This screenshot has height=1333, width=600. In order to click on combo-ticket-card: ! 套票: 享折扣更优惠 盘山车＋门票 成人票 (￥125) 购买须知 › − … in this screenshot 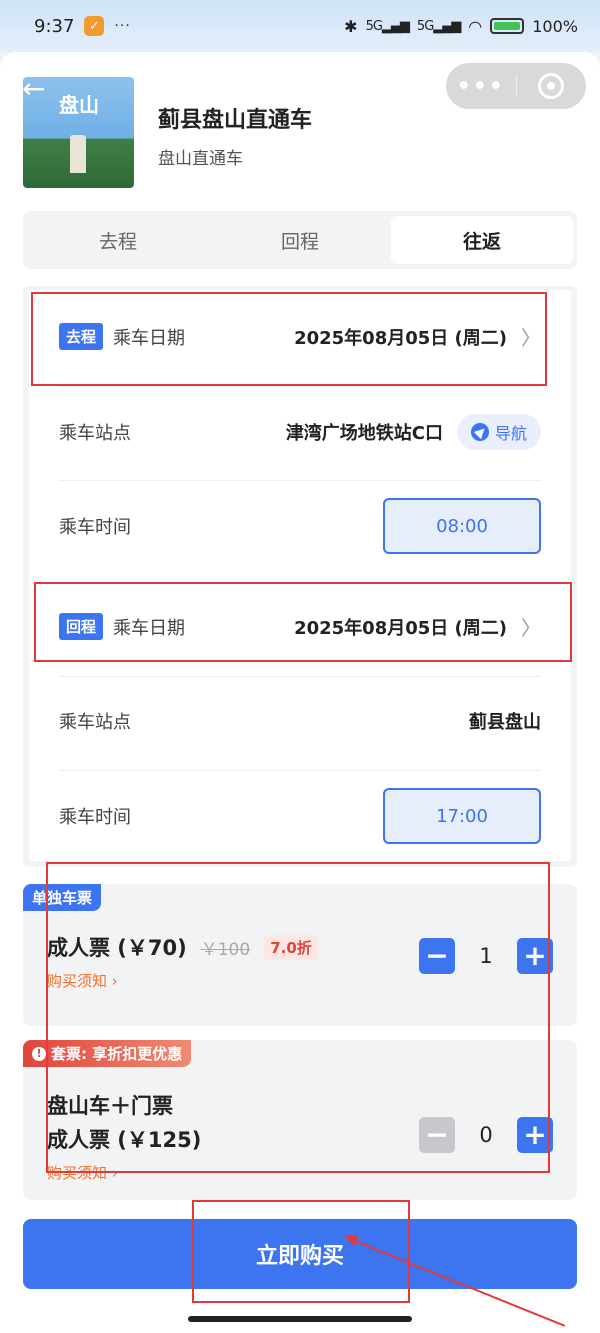, I will do `click(300, 1120)`.